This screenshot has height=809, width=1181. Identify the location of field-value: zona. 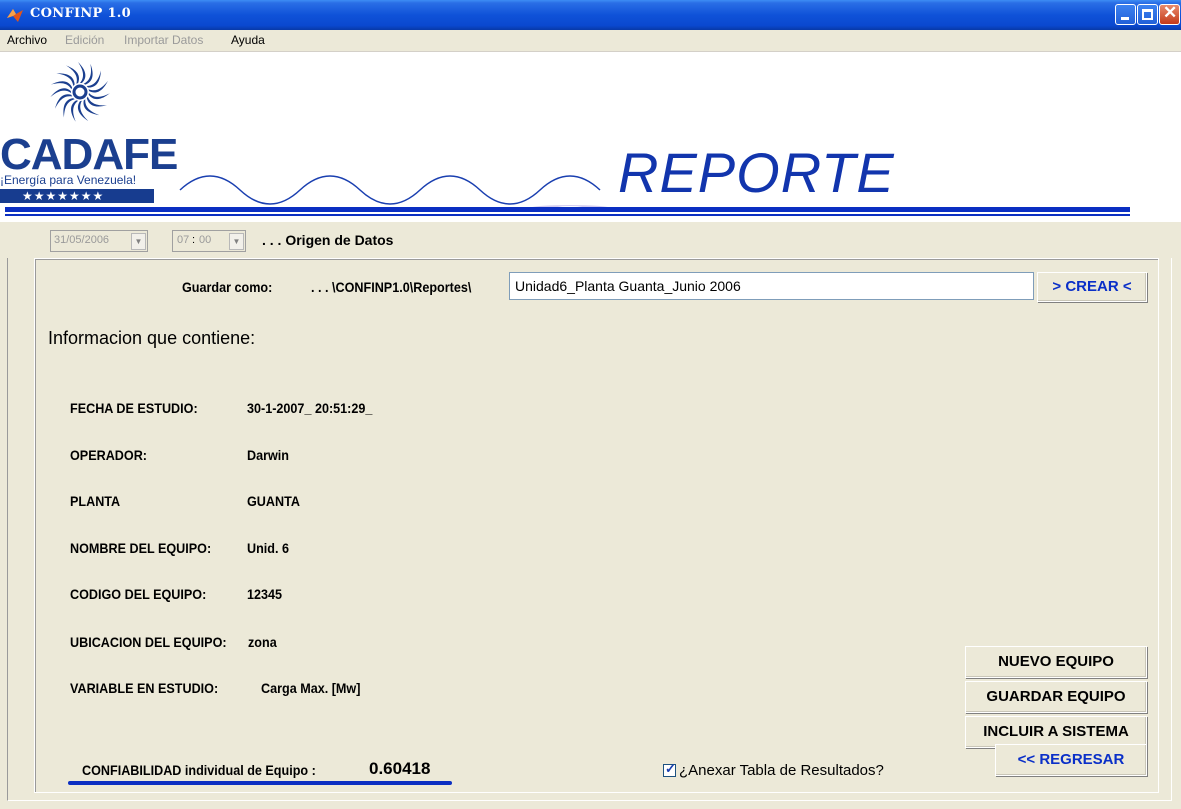
(262, 642).